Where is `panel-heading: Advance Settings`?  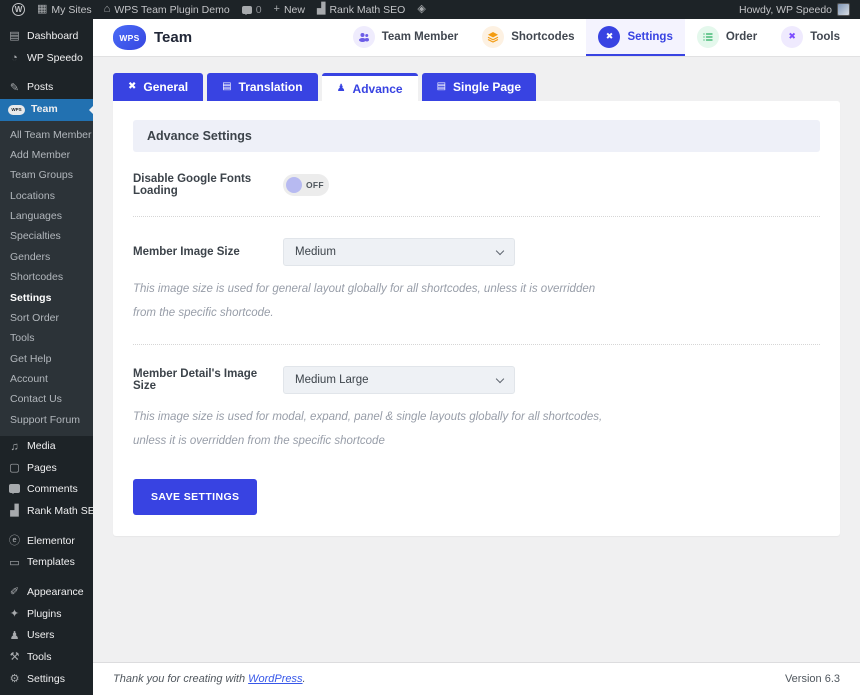 panel-heading: Advance Settings is located at coordinates (476, 136).